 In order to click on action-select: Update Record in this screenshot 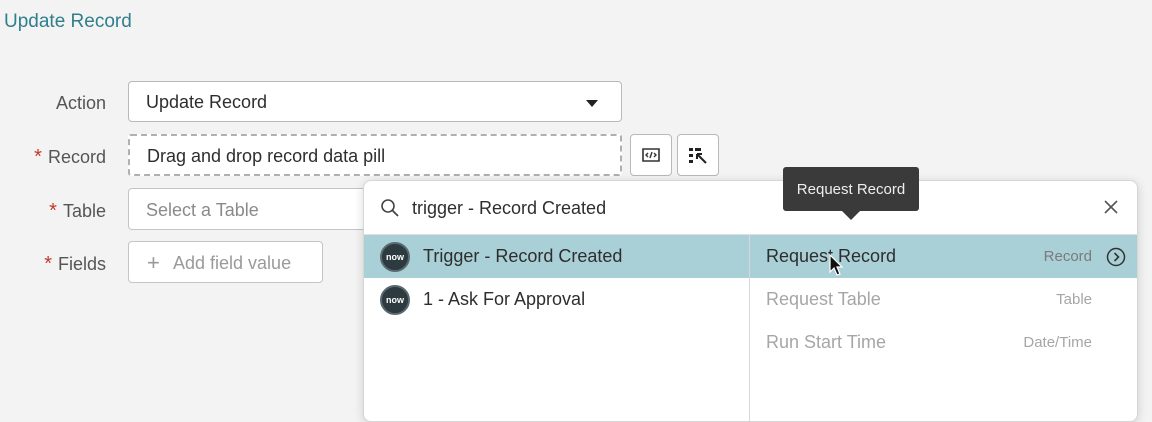, I will do `click(375, 101)`.